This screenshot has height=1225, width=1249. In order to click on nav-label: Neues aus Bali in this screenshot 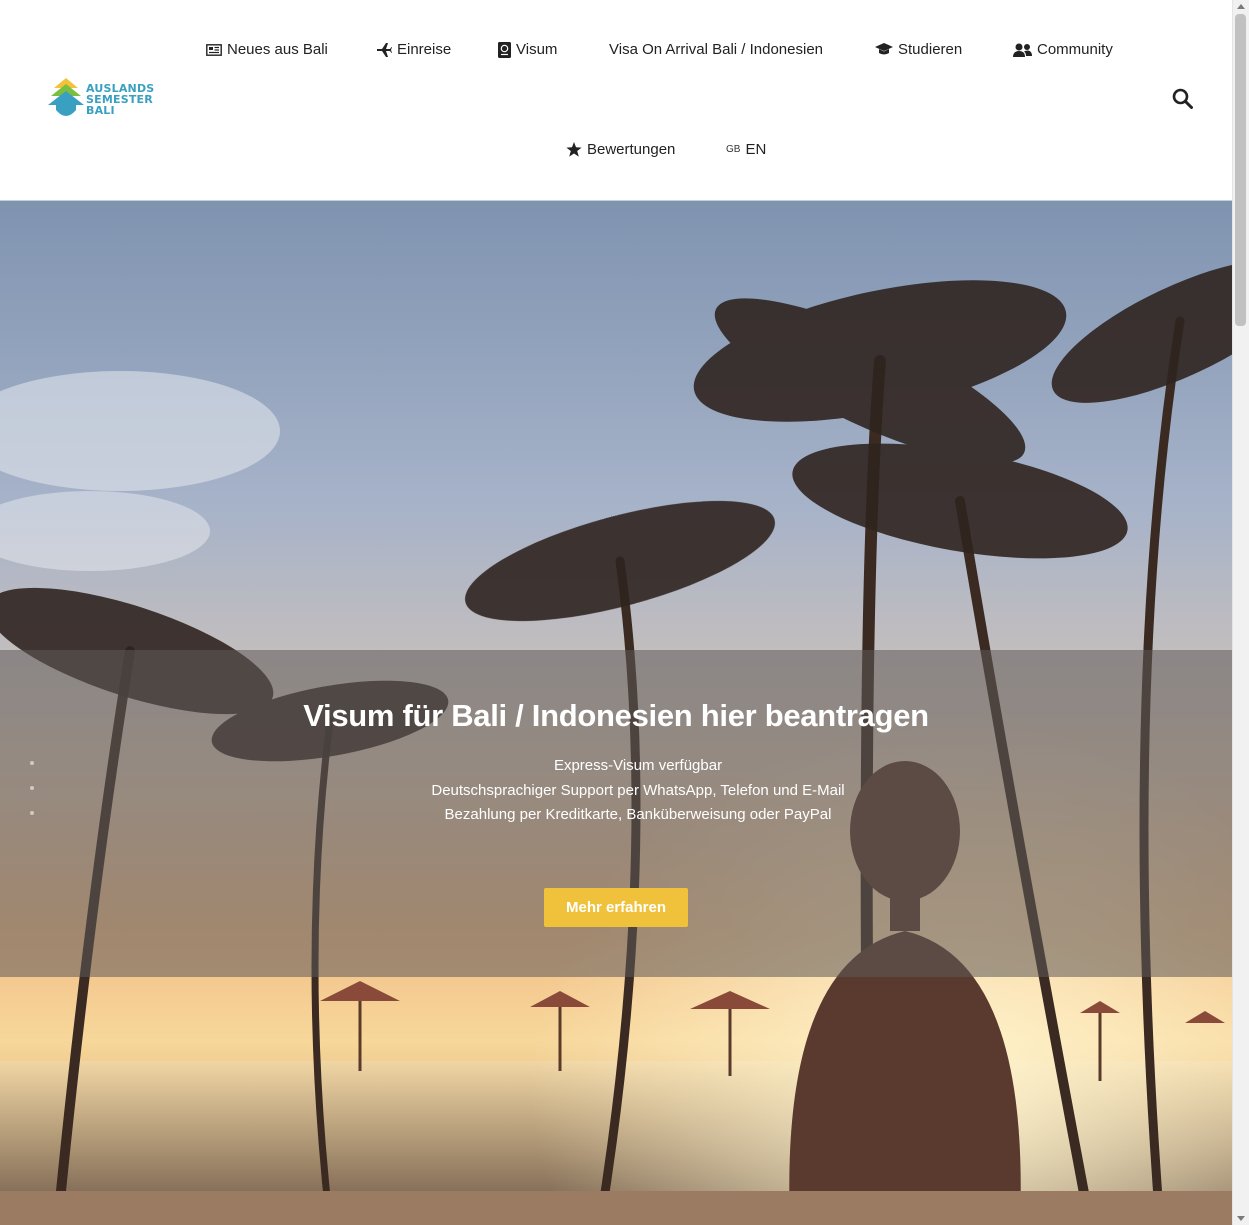, I will do `click(277, 49)`.